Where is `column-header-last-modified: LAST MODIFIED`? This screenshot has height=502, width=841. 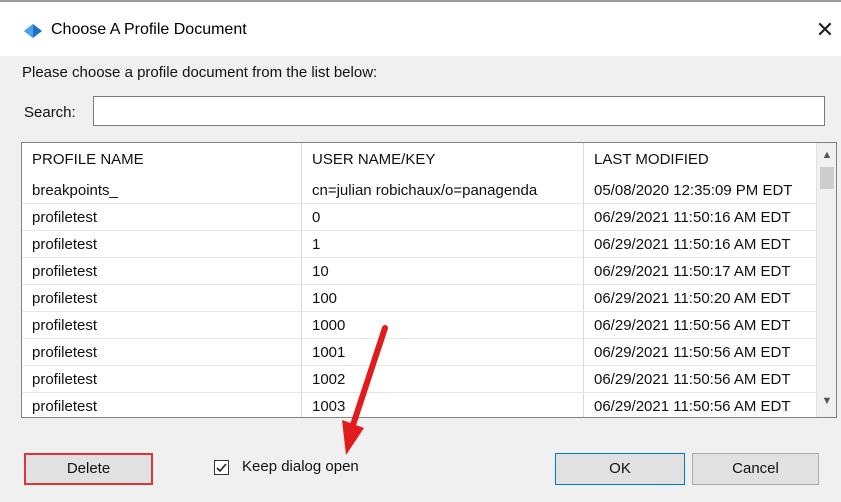 column-header-last-modified: LAST MODIFIED is located at coordinates (651, 159).